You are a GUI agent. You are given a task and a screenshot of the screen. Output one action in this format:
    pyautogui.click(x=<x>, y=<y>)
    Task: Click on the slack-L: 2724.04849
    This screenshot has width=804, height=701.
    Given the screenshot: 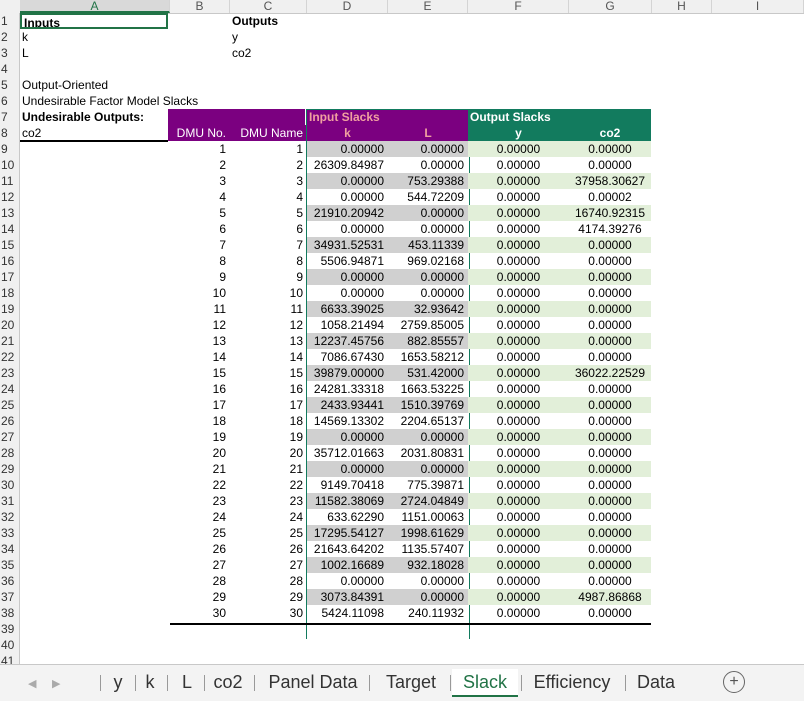 What is the action you would take?
    pyautogui.click(x=428, y=501)
    